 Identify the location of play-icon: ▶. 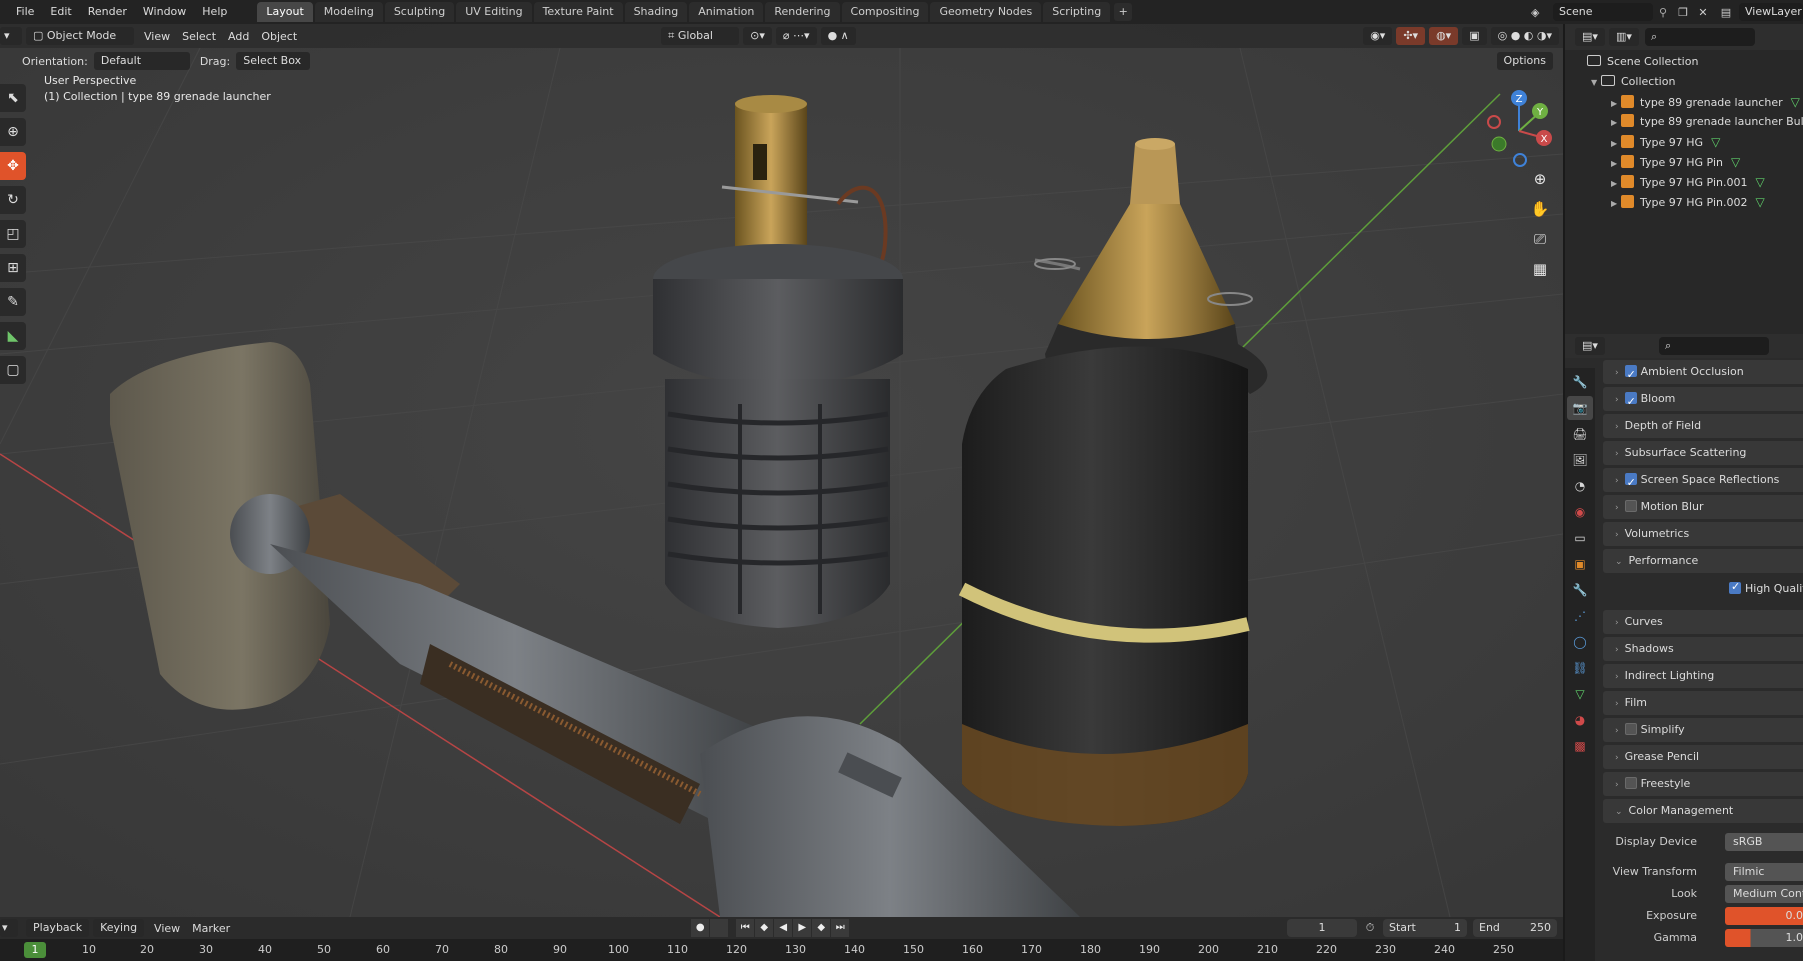
(802, 928).